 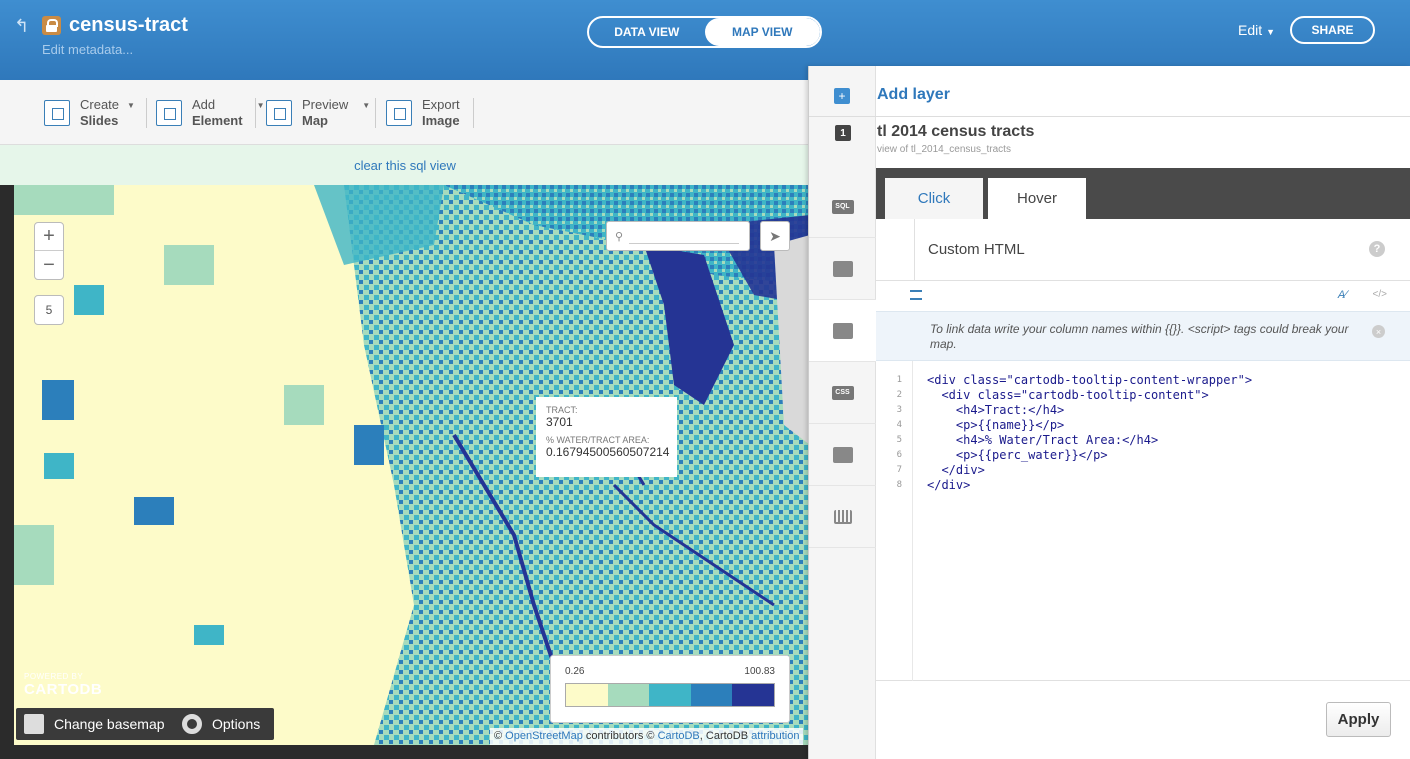 What do you see at coordinates (405, 165) in the screenshot?
I see `clear-sql-view-link: clear this sql view` at bounding box center [405, 165].